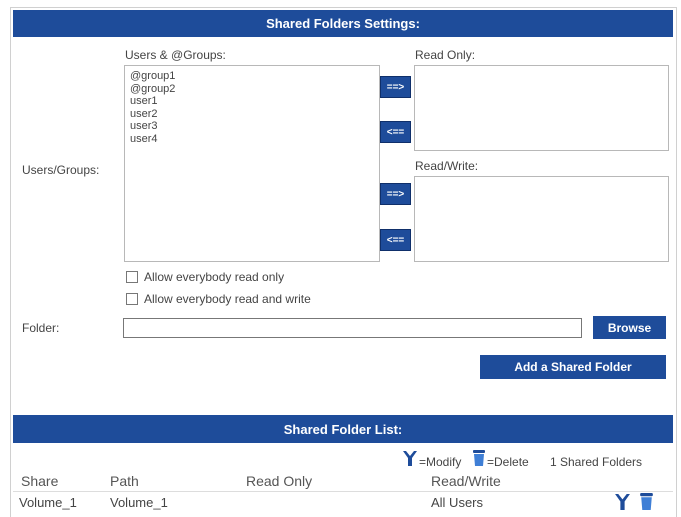 The height and width of the screenshot is (517, 681). I want to click on settings-title: Shared Folders Settings:, so click(343, 23).